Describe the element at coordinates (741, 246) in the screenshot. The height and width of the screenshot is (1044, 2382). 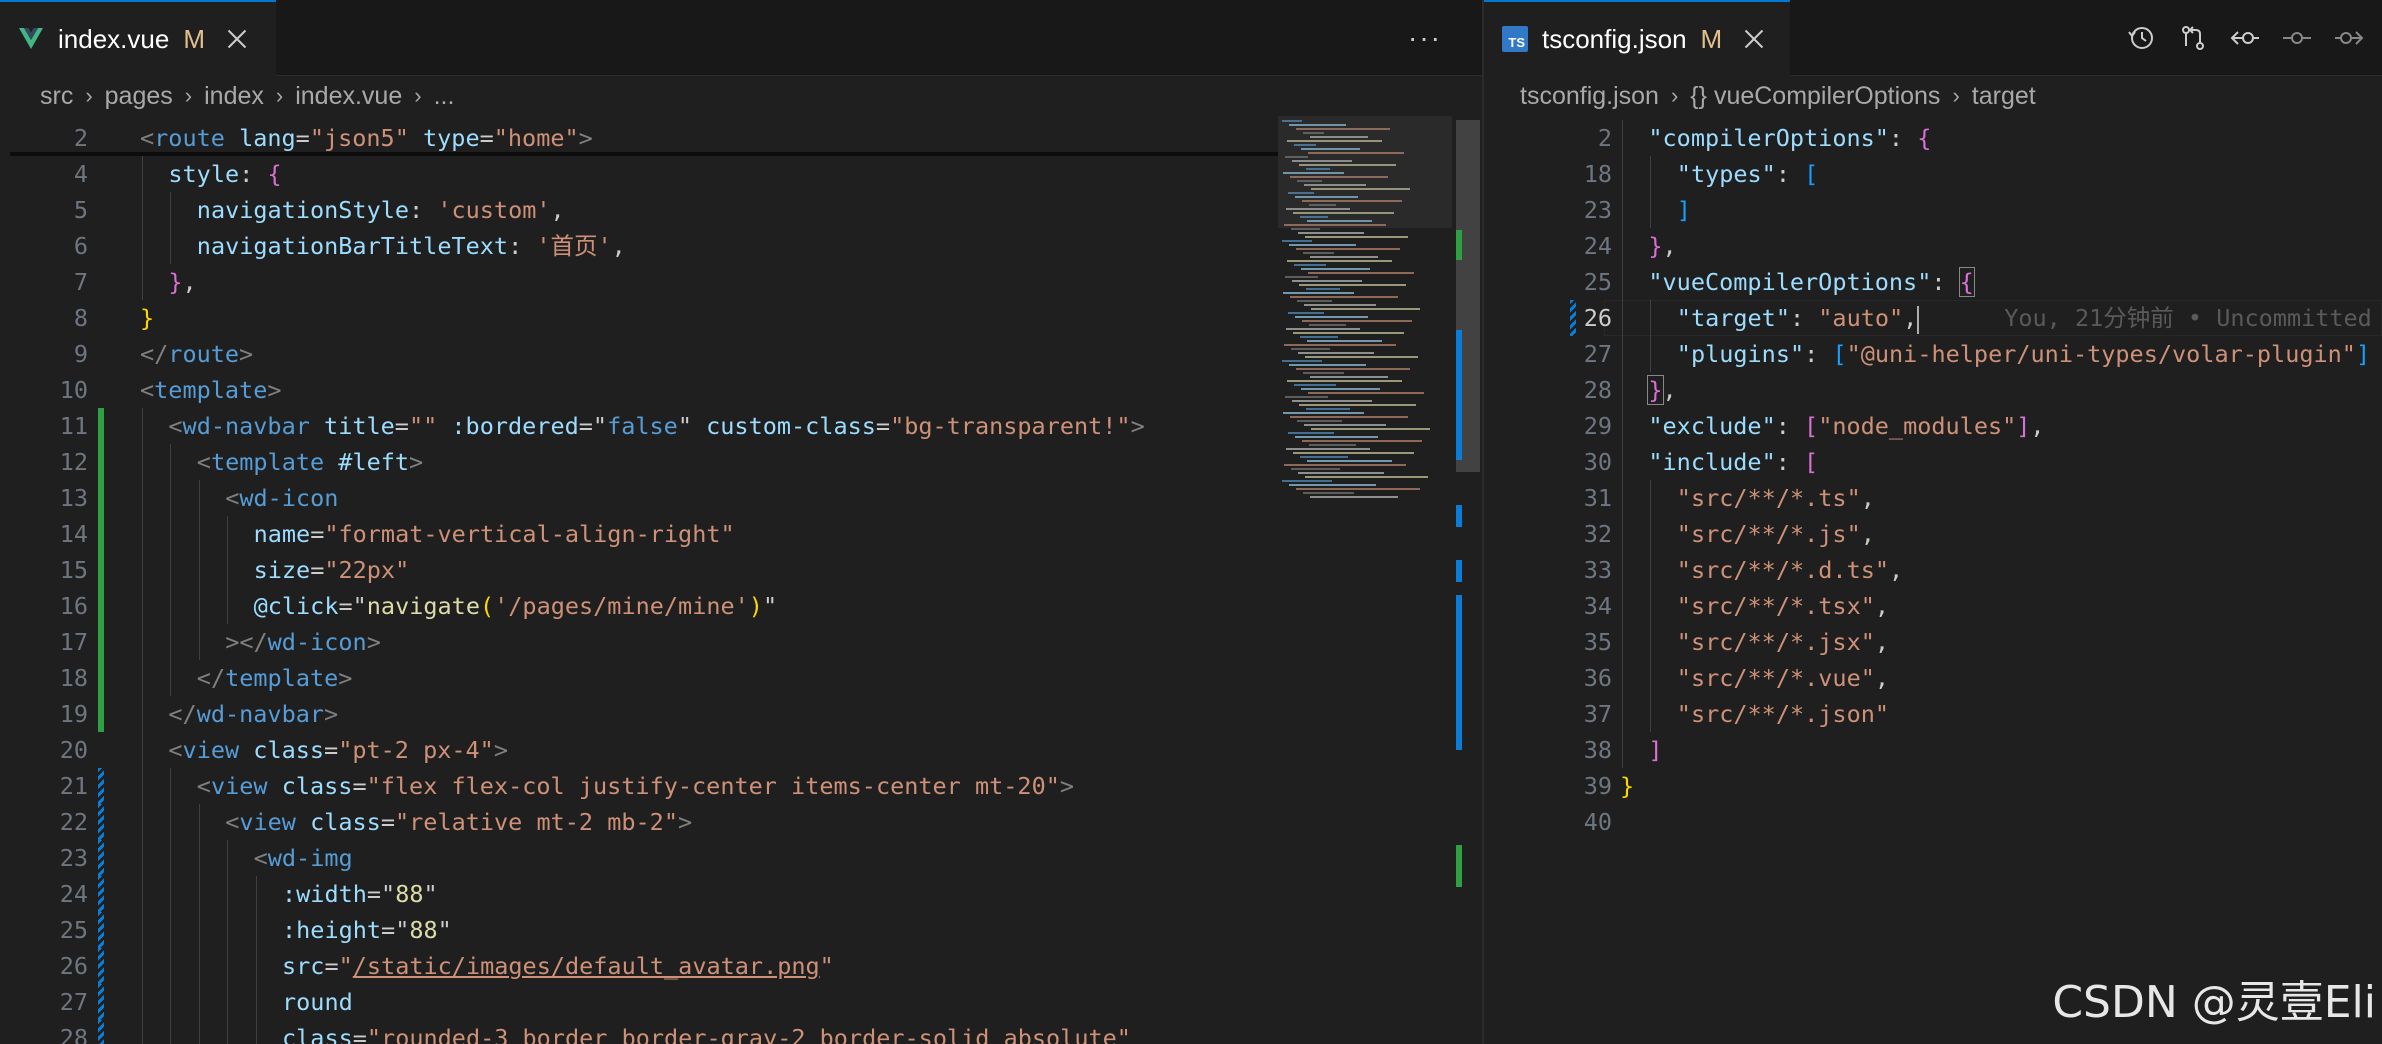
I see `code-line: 6 navigationBarTitleText: '首页',` at that location.